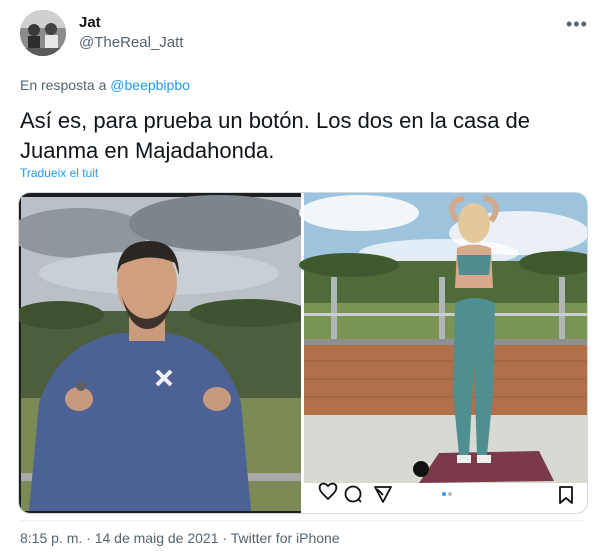 This screenshot has width=596, height=553. I want to click on avatar-photo-icon, so click(43, 33).